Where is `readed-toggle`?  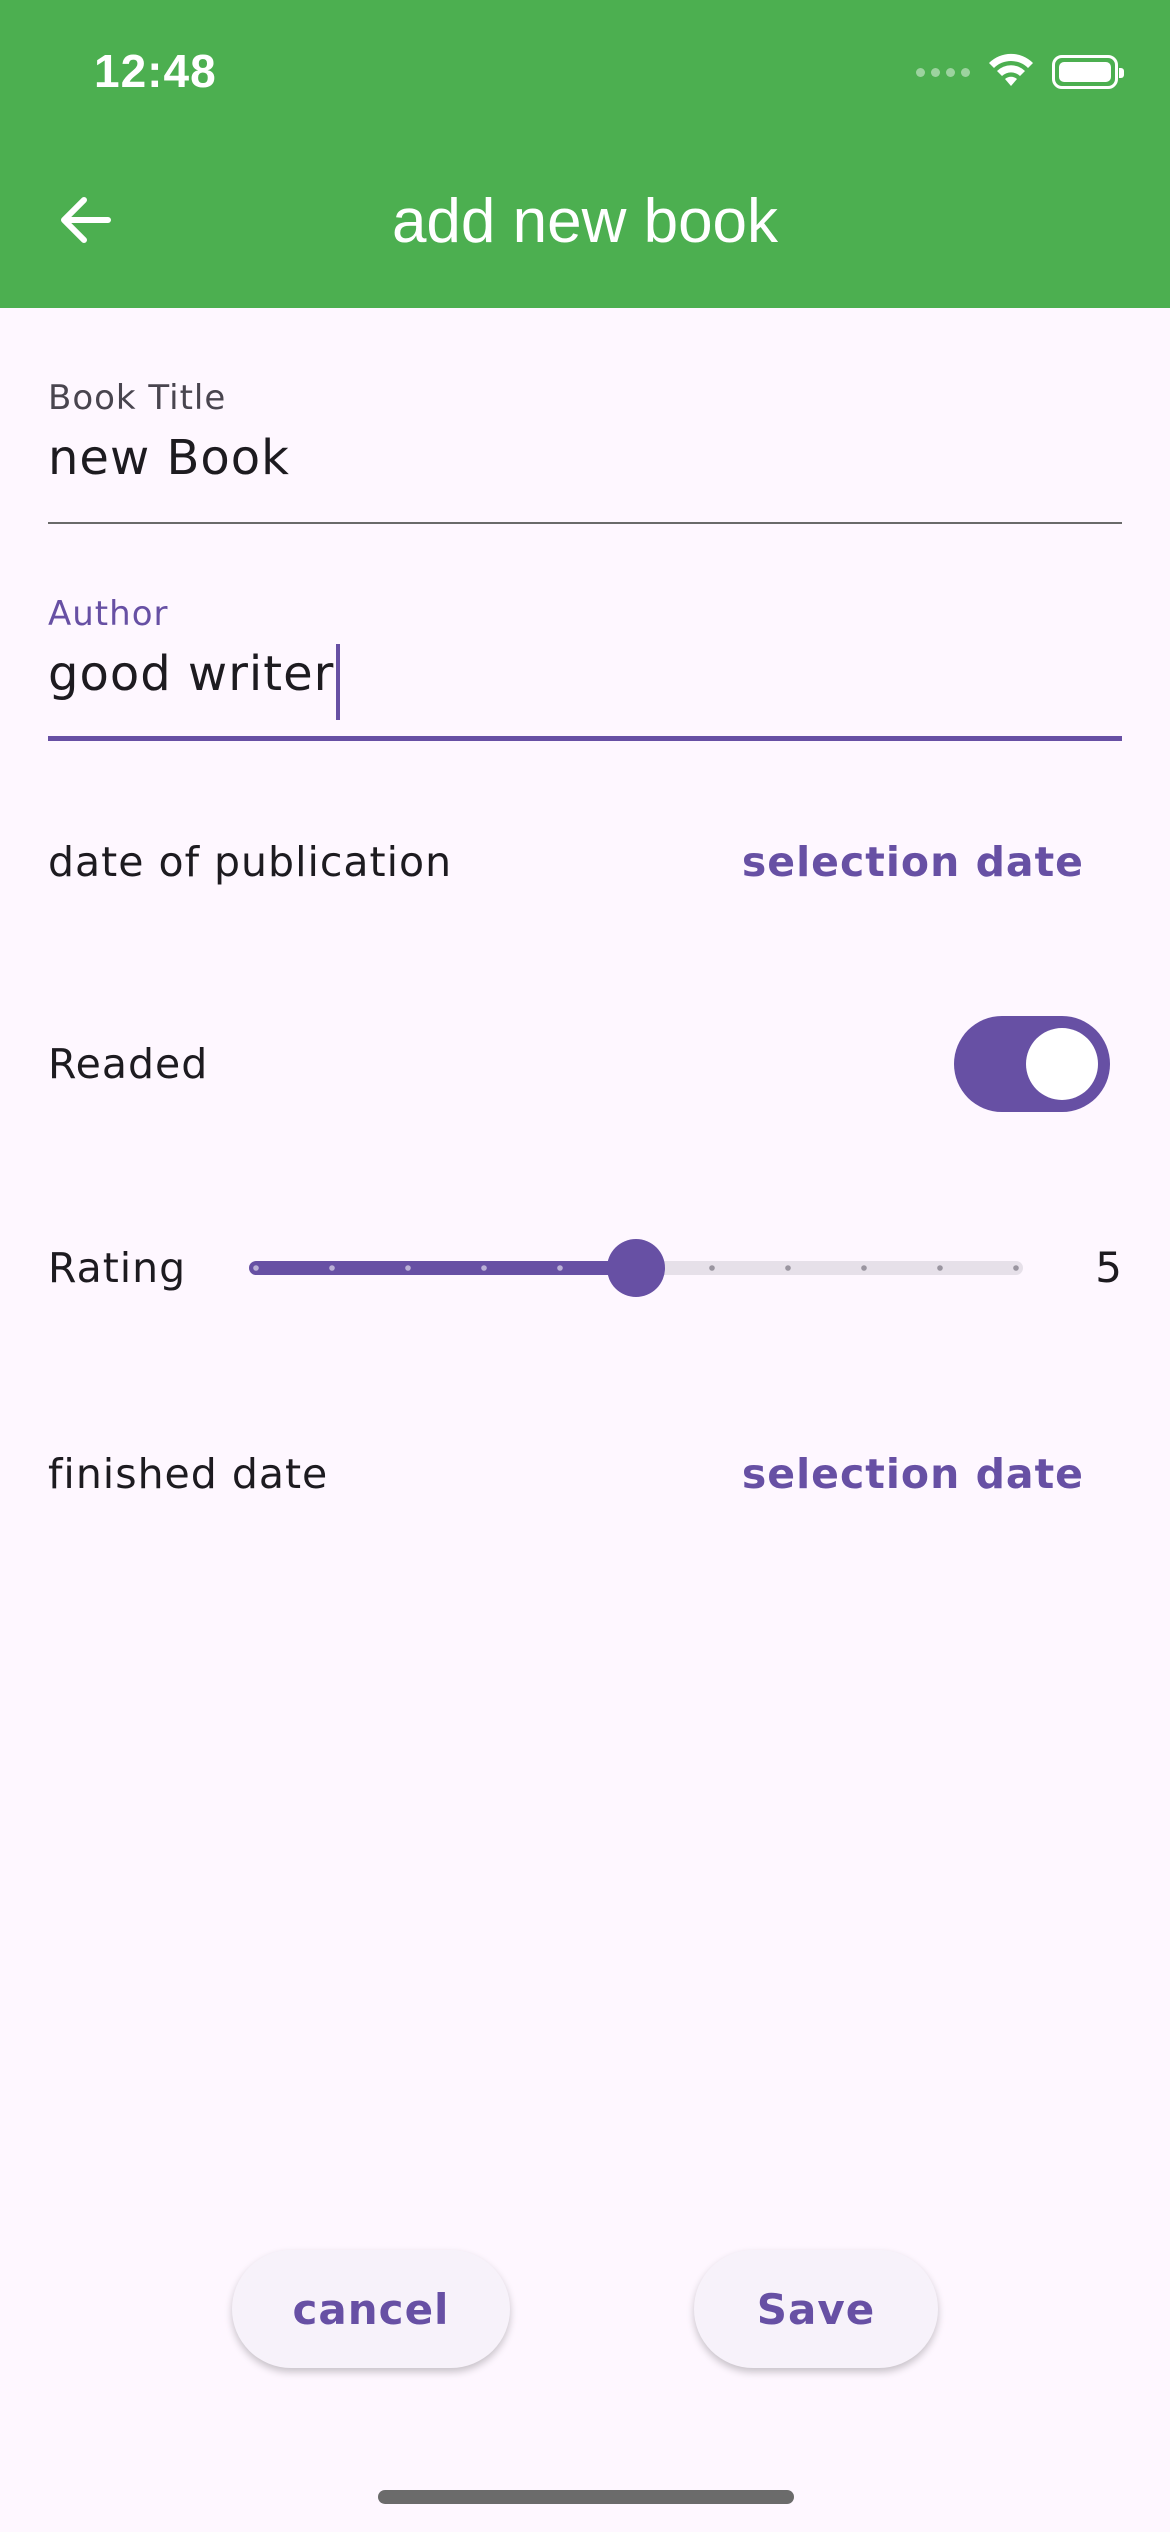 readed-toggle is located at coordinates (1032, 1064).